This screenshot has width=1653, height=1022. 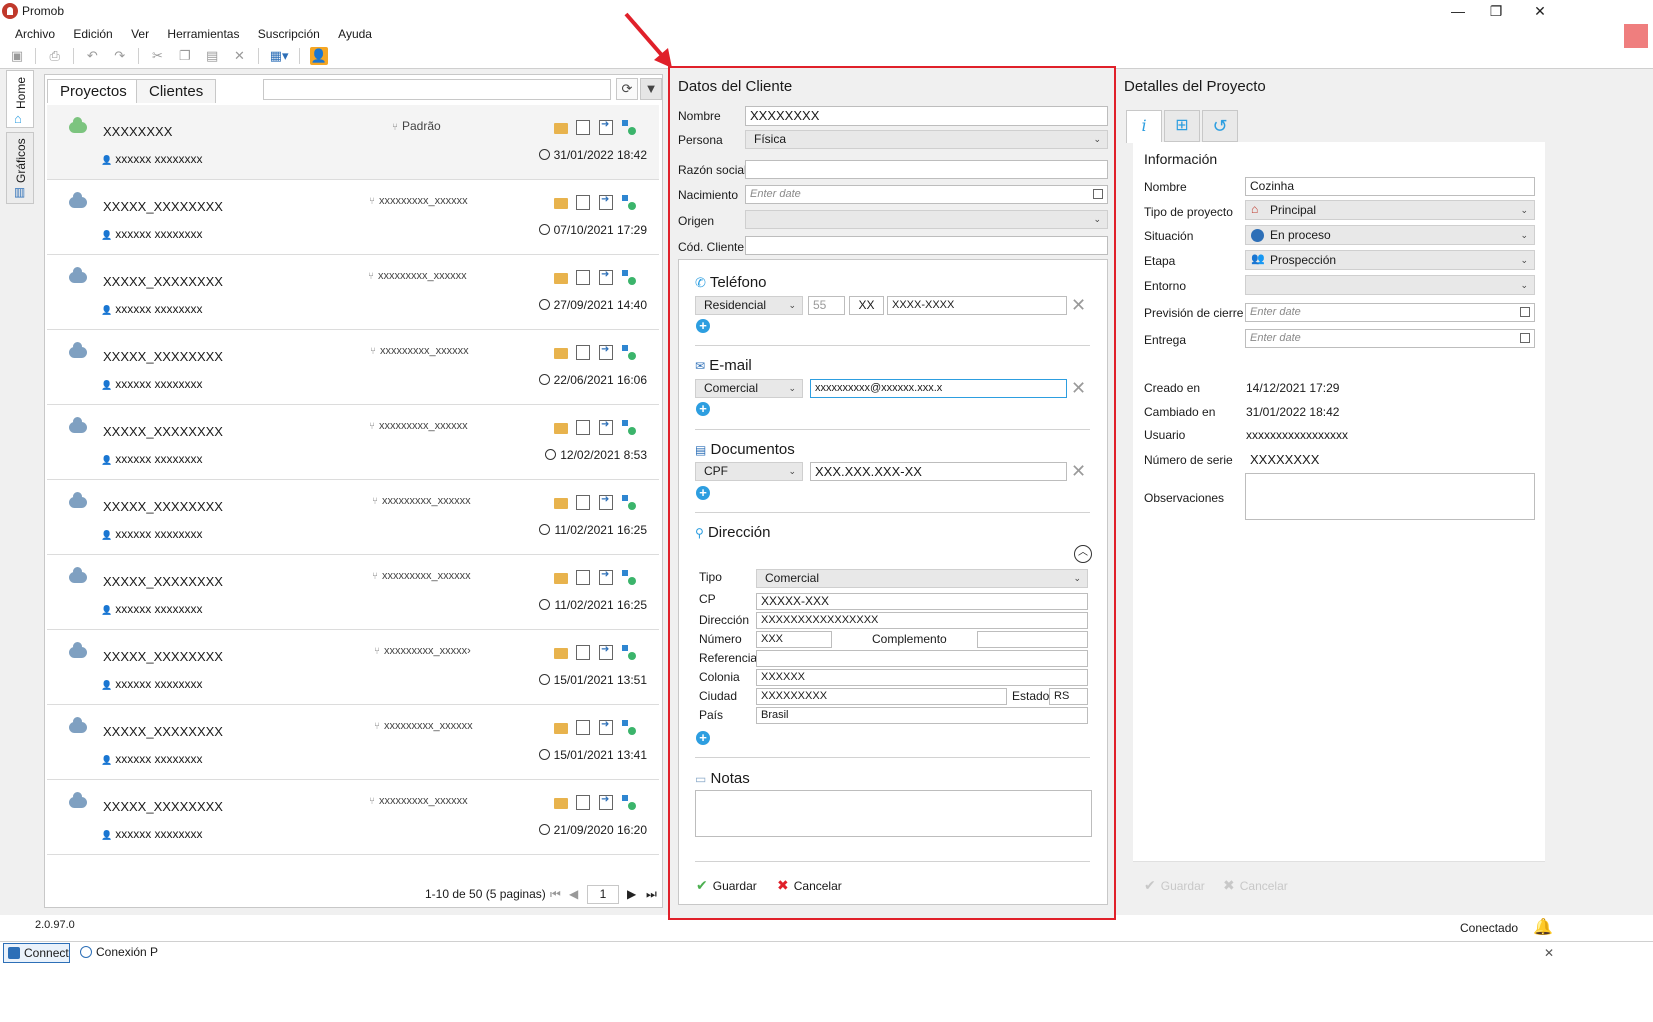 I want to click on user-icon: 👤, so click(x=318, y=56).